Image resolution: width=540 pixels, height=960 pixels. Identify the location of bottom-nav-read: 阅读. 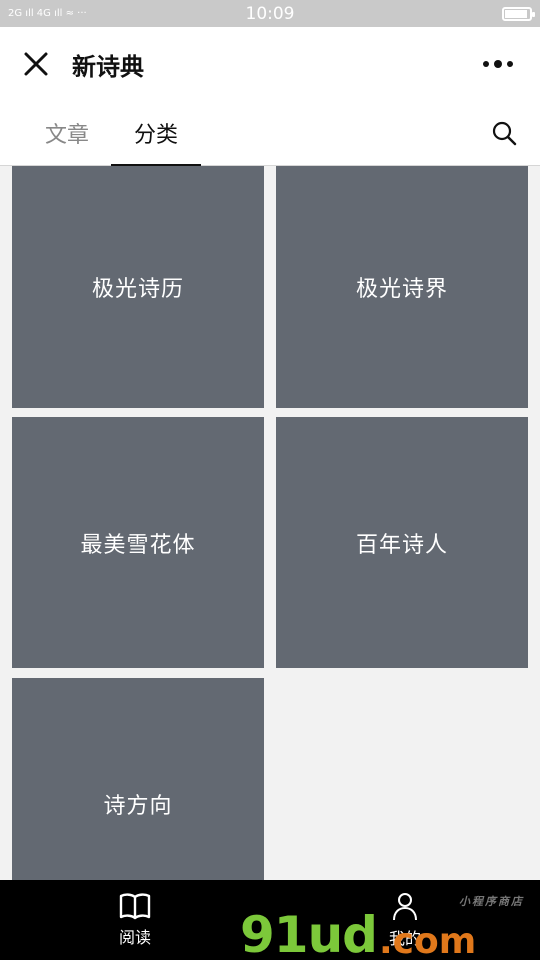
(135, 920).